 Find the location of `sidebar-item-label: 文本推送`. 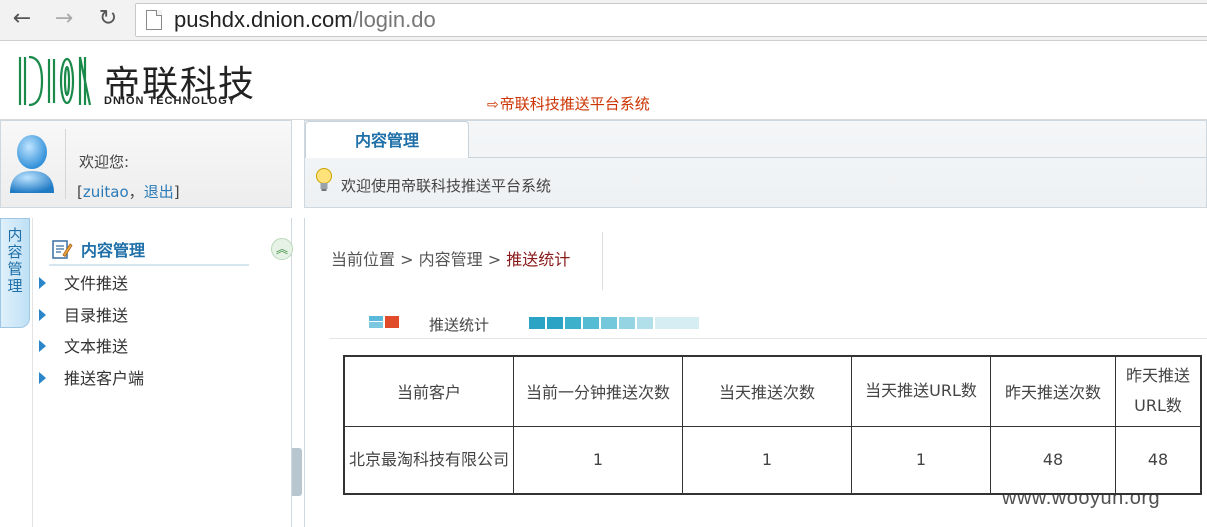

sidebar-item-label: 文本推送 is located at coordinates (96, 346).